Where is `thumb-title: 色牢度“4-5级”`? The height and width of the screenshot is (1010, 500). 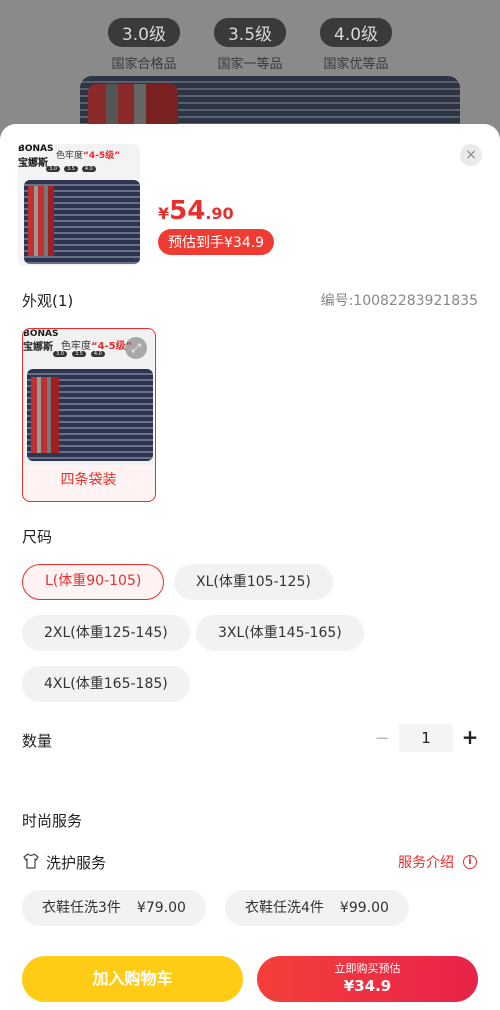 thumb-title: 色牢度“4-5级” is located at coordinates (88, 156).